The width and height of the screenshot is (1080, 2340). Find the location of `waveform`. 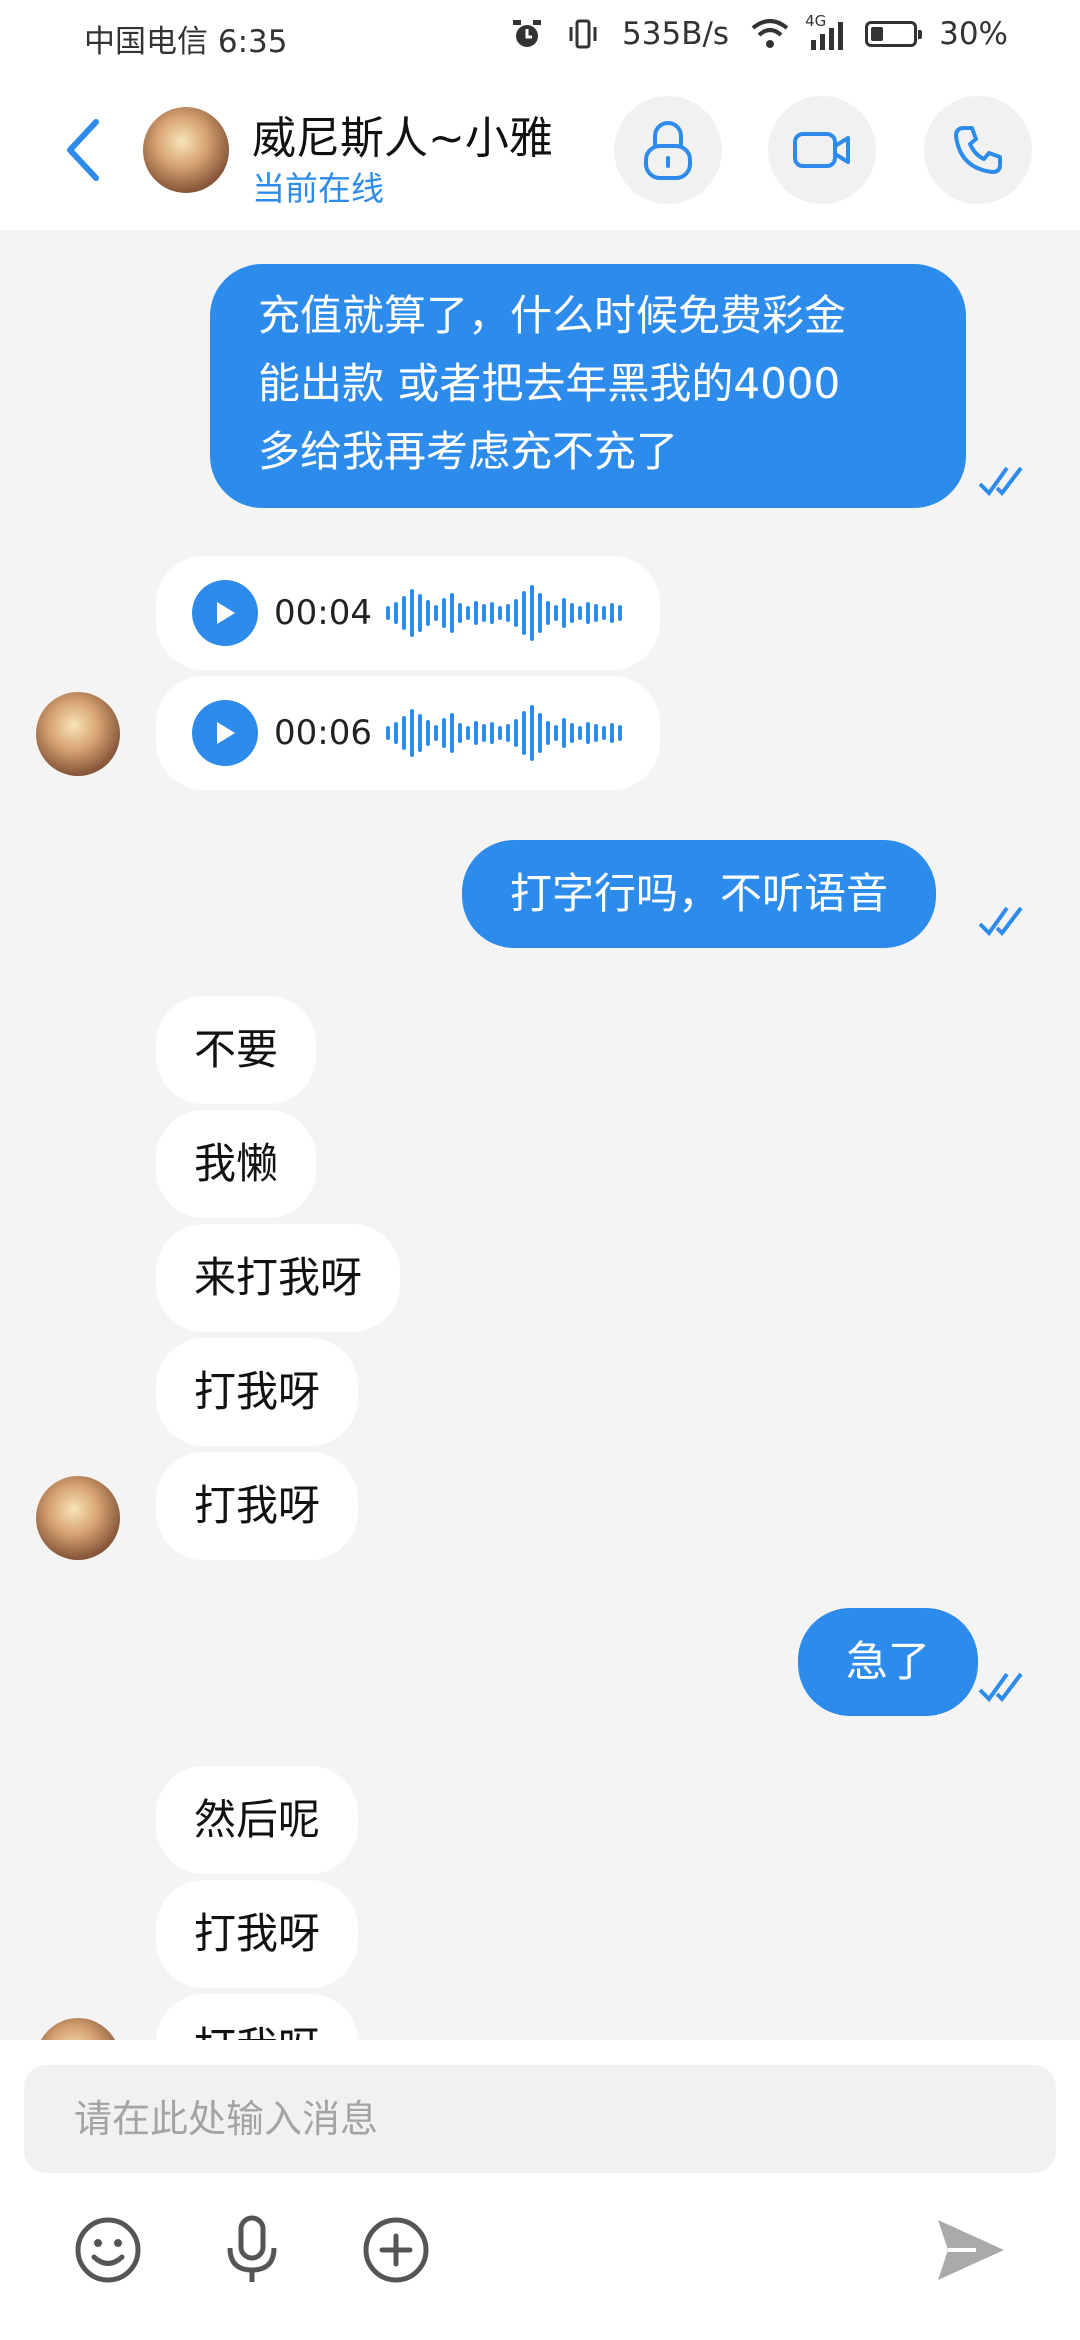

waveform is located at coordinates (503, 733).